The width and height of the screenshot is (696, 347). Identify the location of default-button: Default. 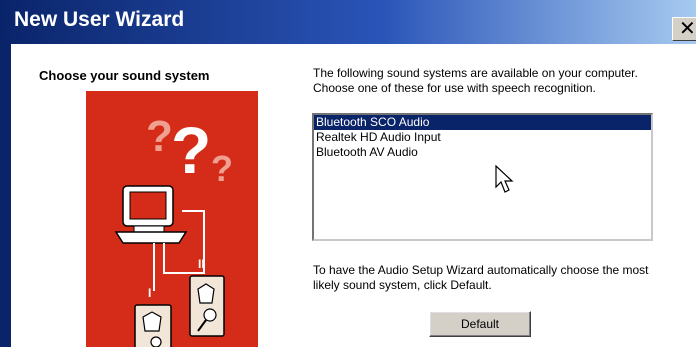
(480, 324).